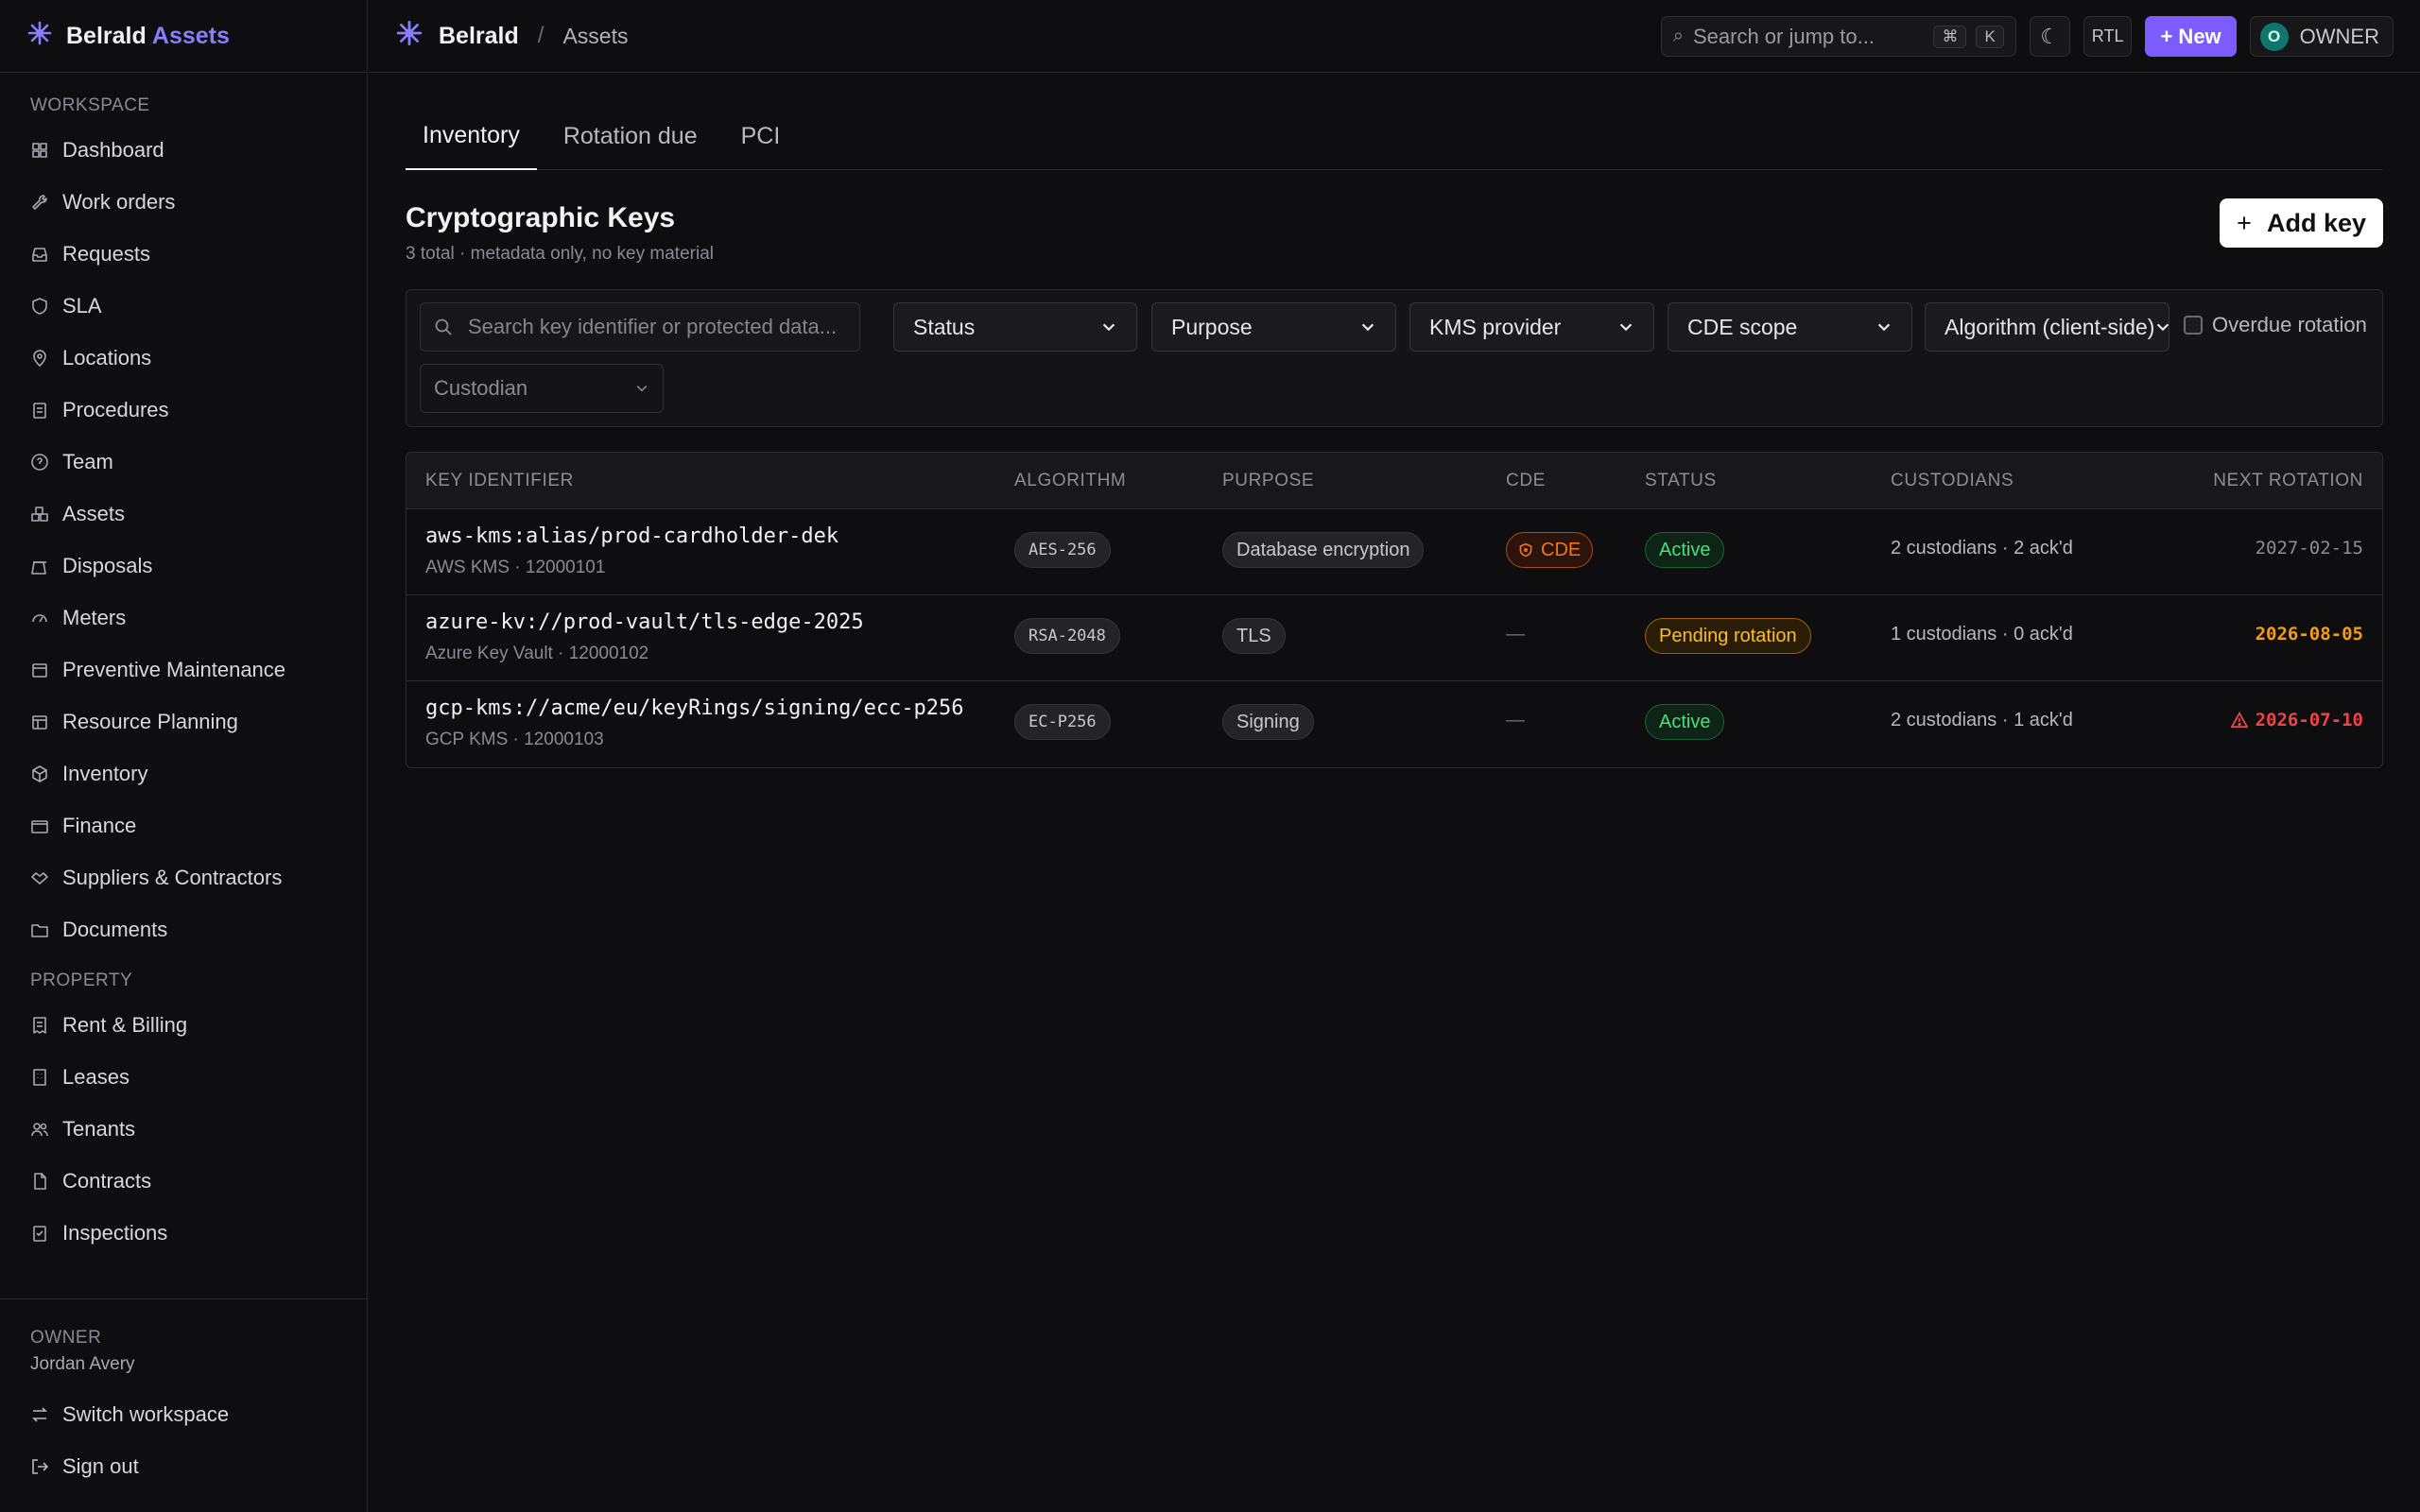 This screenshot has height=1512, width=2420. Describe the element at coordinates (39, 566) in the screenshot. I see `recycle-icon` at that location.